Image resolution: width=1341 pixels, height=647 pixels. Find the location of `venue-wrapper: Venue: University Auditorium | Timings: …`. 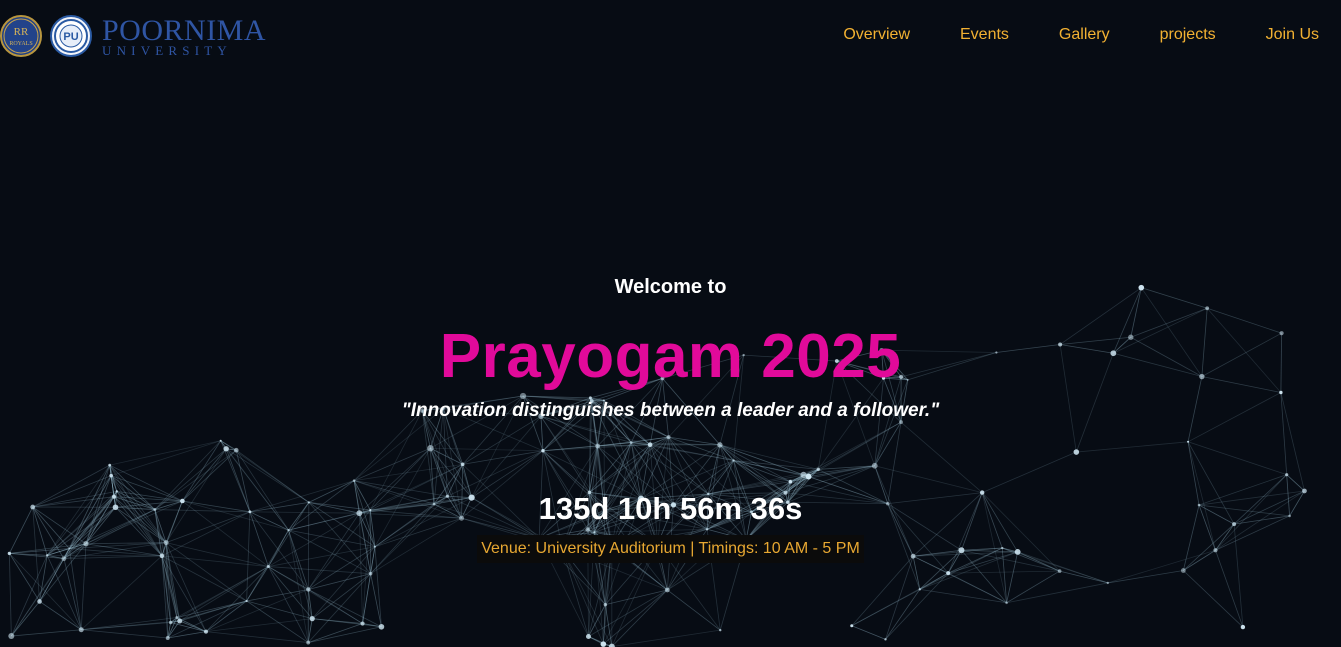

venue-wrapper: Venue: University Auditorium | Timings: … is located at coordinates (670, 549).